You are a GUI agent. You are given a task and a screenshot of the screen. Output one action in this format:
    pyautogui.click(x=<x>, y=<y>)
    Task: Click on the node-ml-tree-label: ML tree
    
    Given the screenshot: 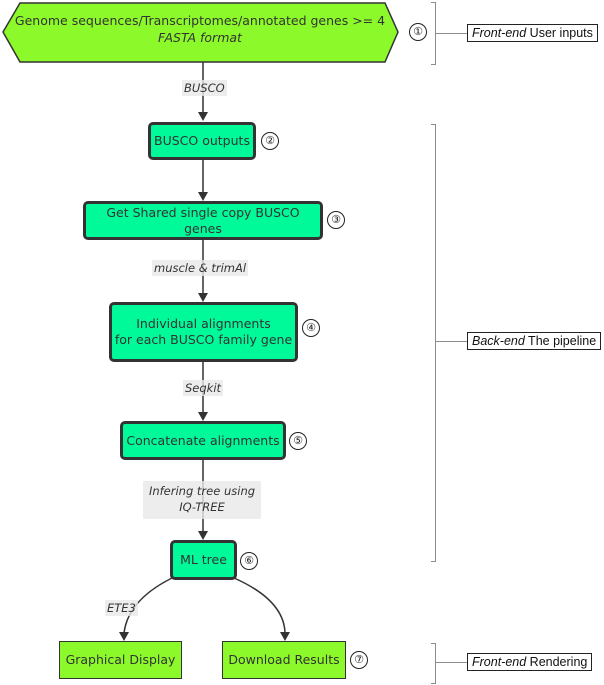 What is the action you would take?
    pyautogui.click(x=203, y=559)
    